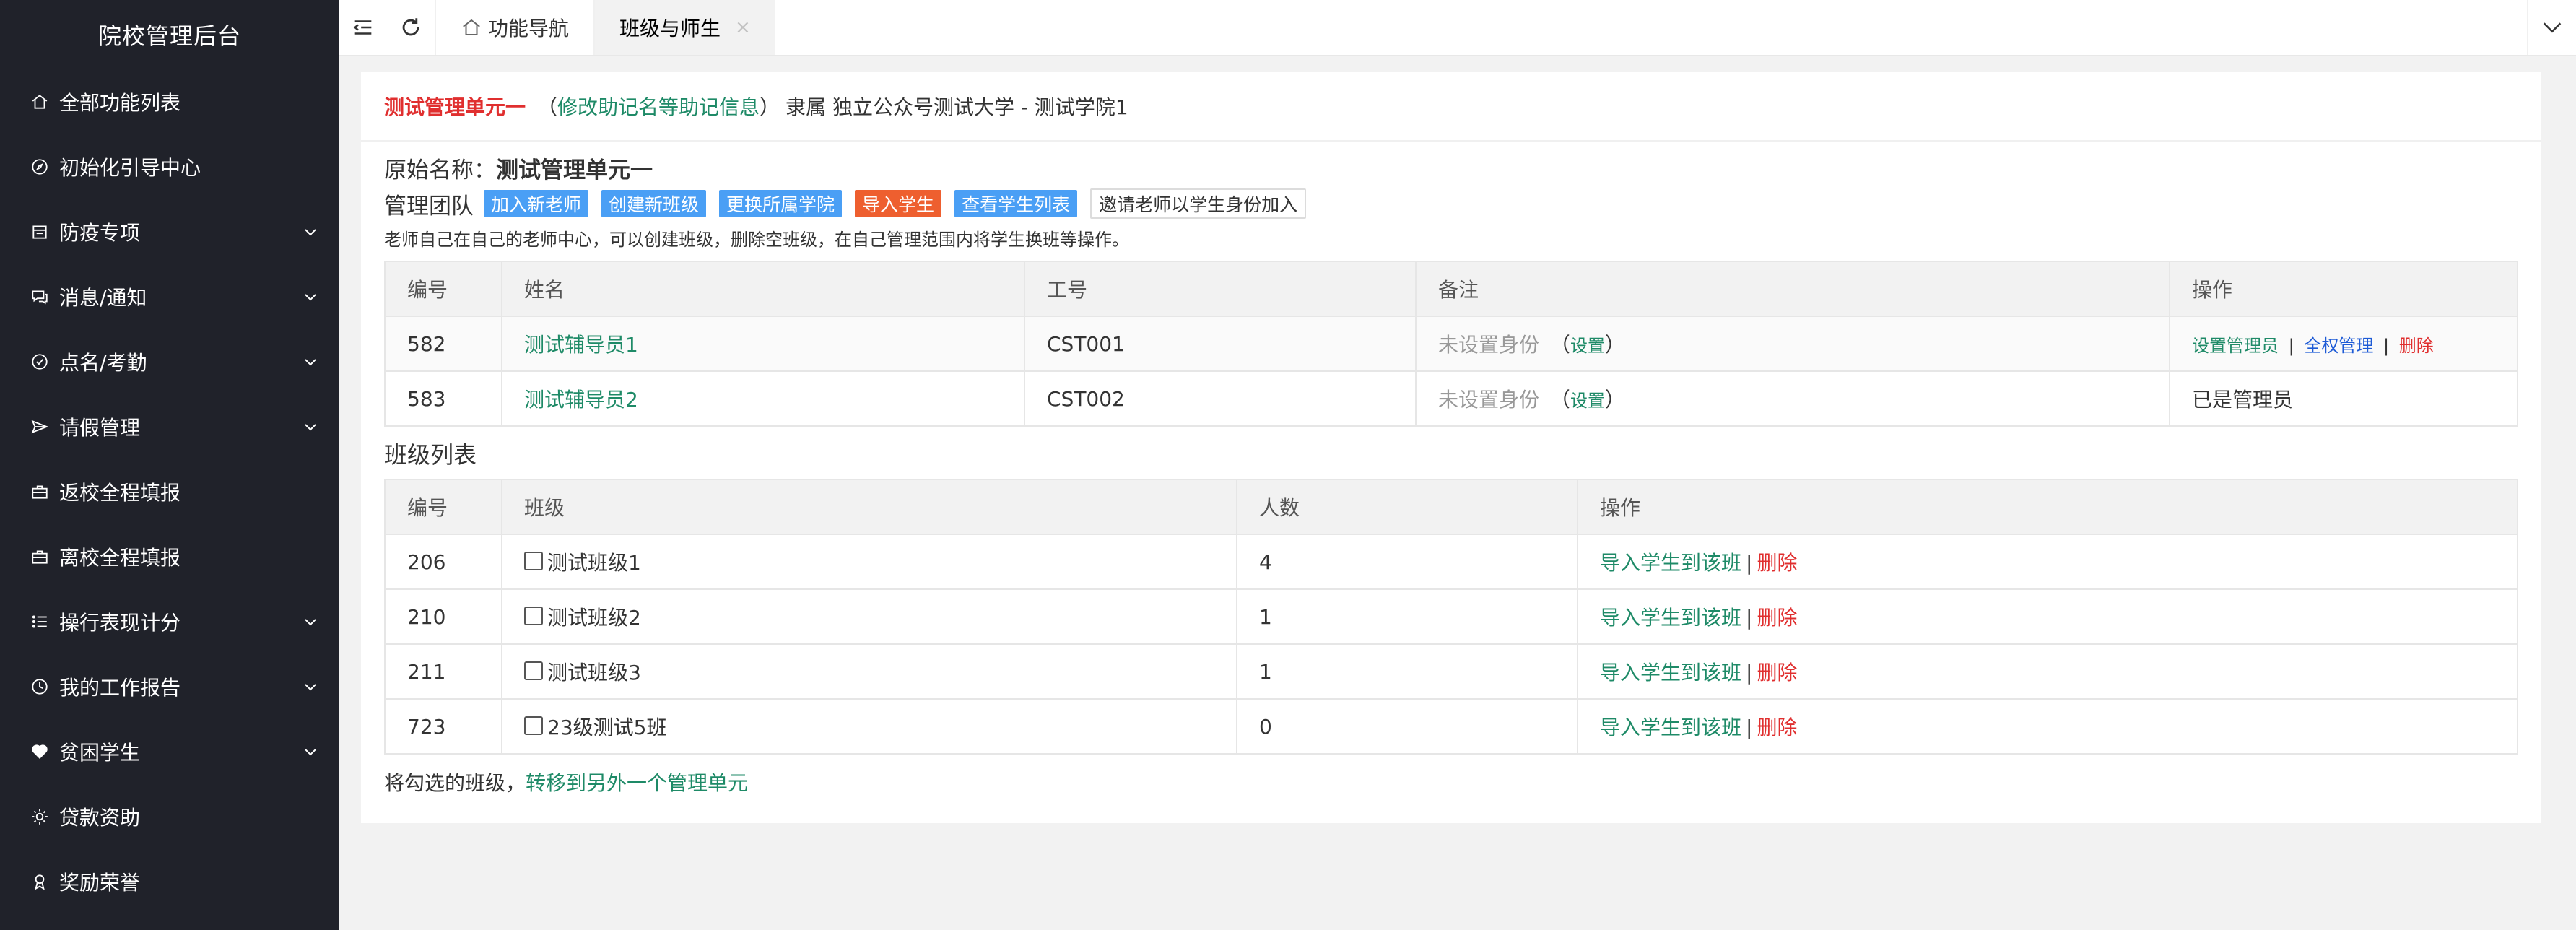  I want to click on sidebar-item: 点名/考勤, so click(169, 361).